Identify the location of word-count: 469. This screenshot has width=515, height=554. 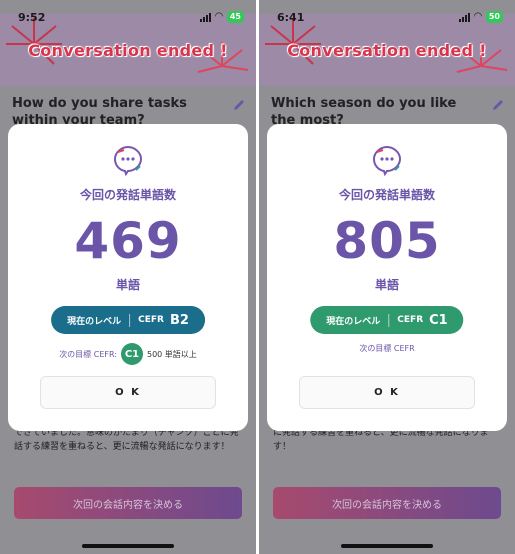
(128, 241).